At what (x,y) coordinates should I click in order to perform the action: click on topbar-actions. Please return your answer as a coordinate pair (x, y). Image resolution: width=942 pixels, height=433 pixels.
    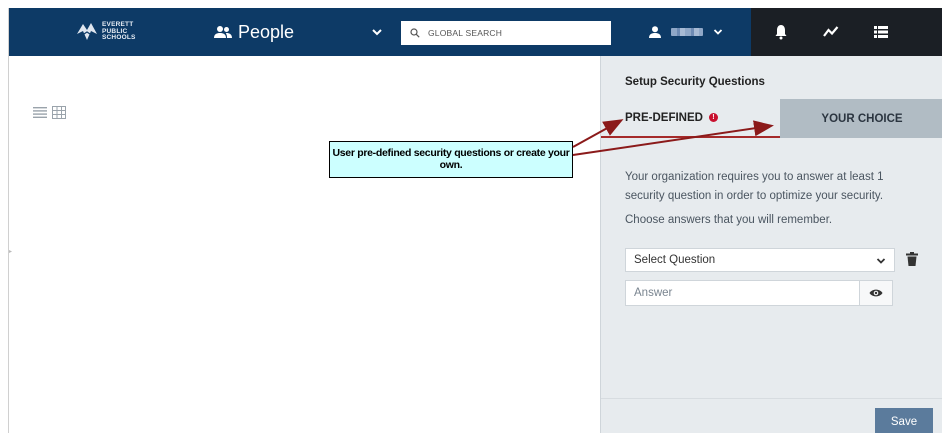
    Looking at the image, I should click on (846, 32).